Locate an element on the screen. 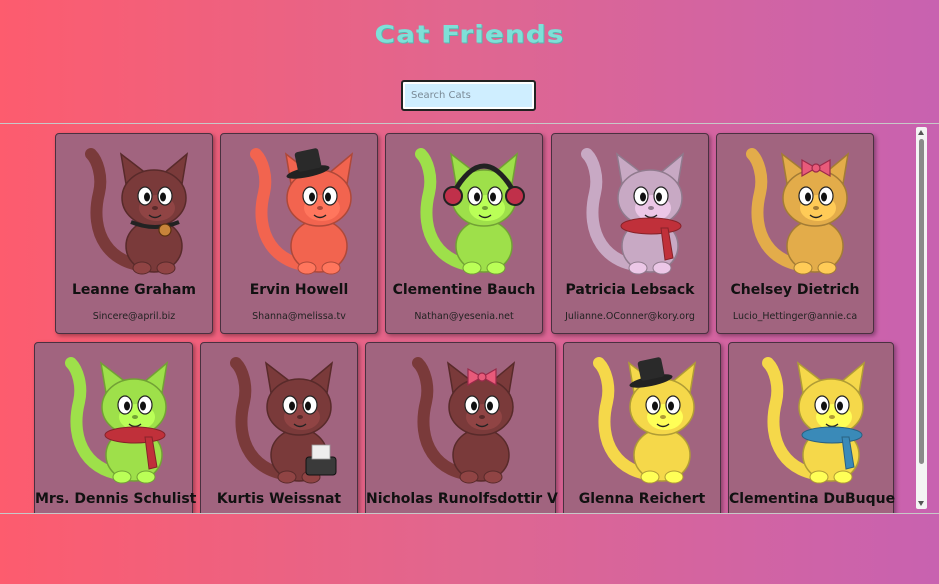  cat-name: Kurtis Weissnat is located at coordinates (279, 499).